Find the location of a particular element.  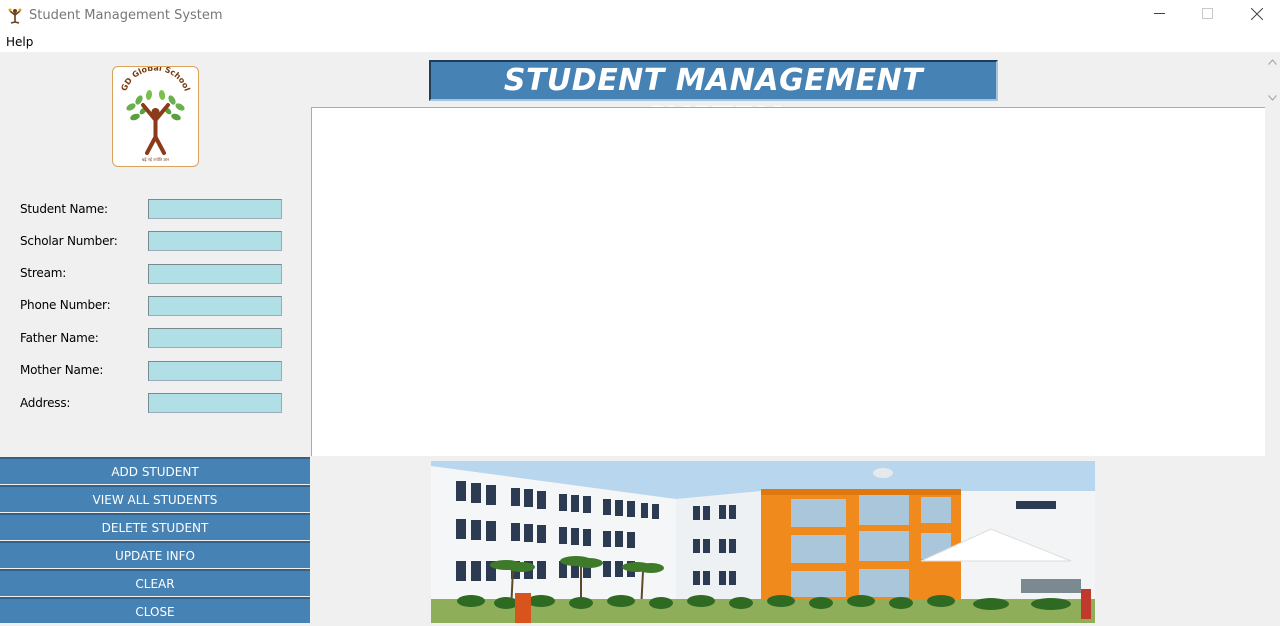

scroll-up-icon is located at coordinates (1272, 62).